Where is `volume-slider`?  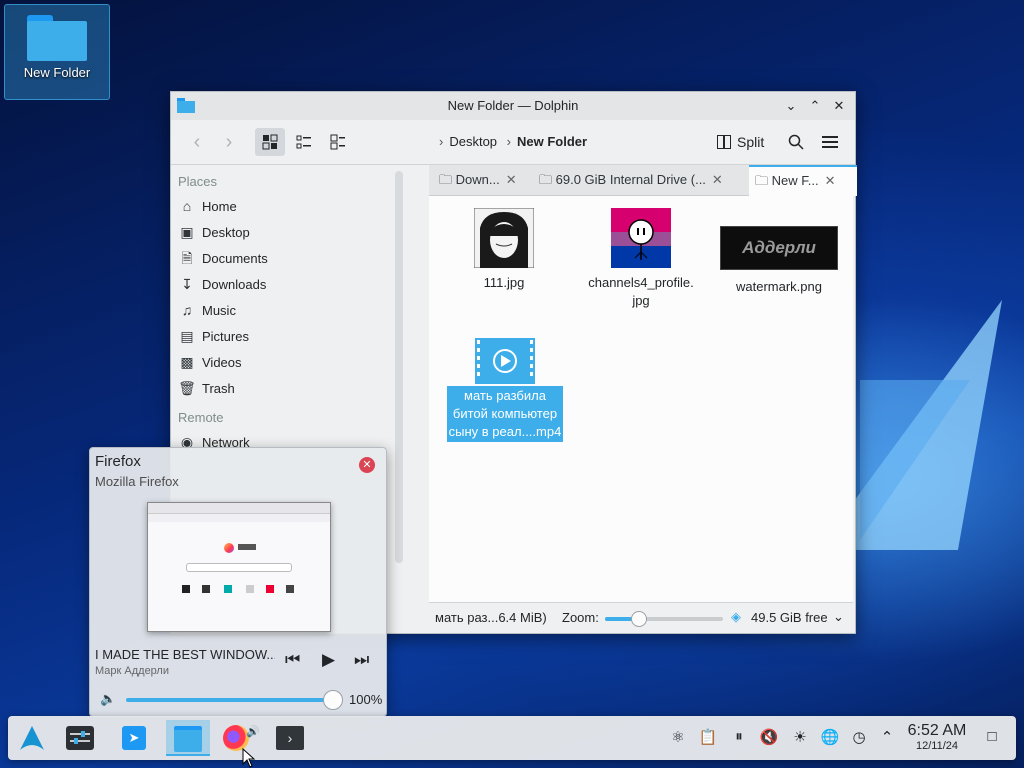 volume-slider is located at coordinates (229, 700).